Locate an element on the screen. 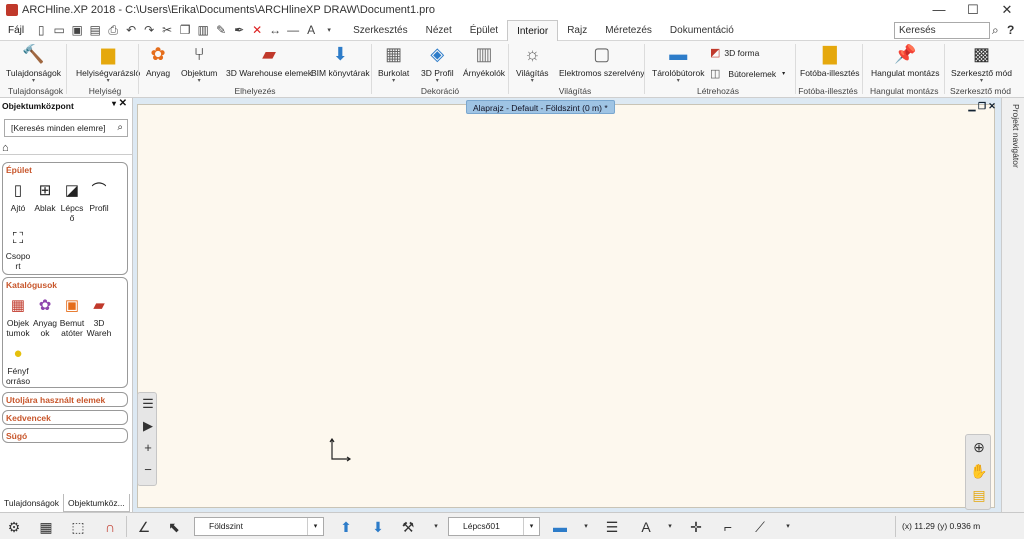 Image resolution: width=1024 pixels, height=539 pixels. doc-close-icon: ✕ is located at coordinates (992, 106).